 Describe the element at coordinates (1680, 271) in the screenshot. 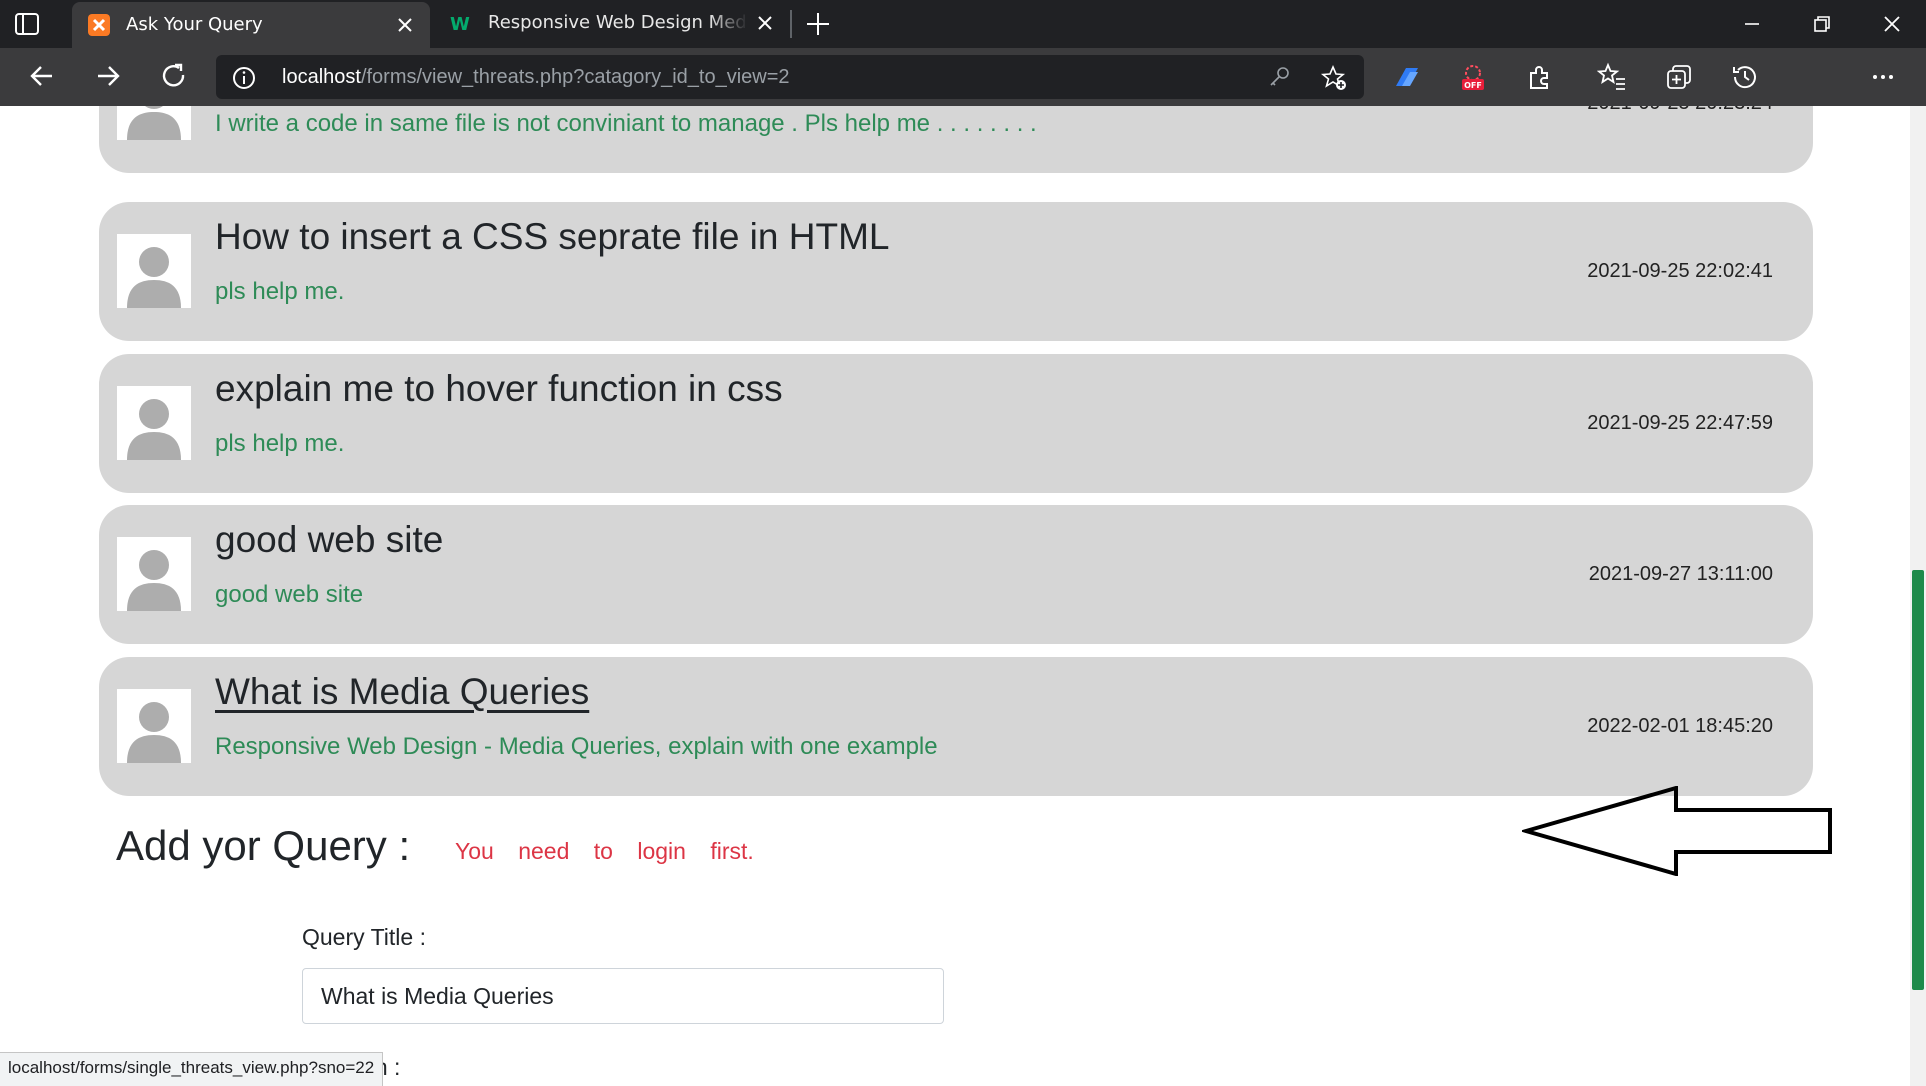

I see `query-timestamp: 2021-09-25 22:02:41` at that location.